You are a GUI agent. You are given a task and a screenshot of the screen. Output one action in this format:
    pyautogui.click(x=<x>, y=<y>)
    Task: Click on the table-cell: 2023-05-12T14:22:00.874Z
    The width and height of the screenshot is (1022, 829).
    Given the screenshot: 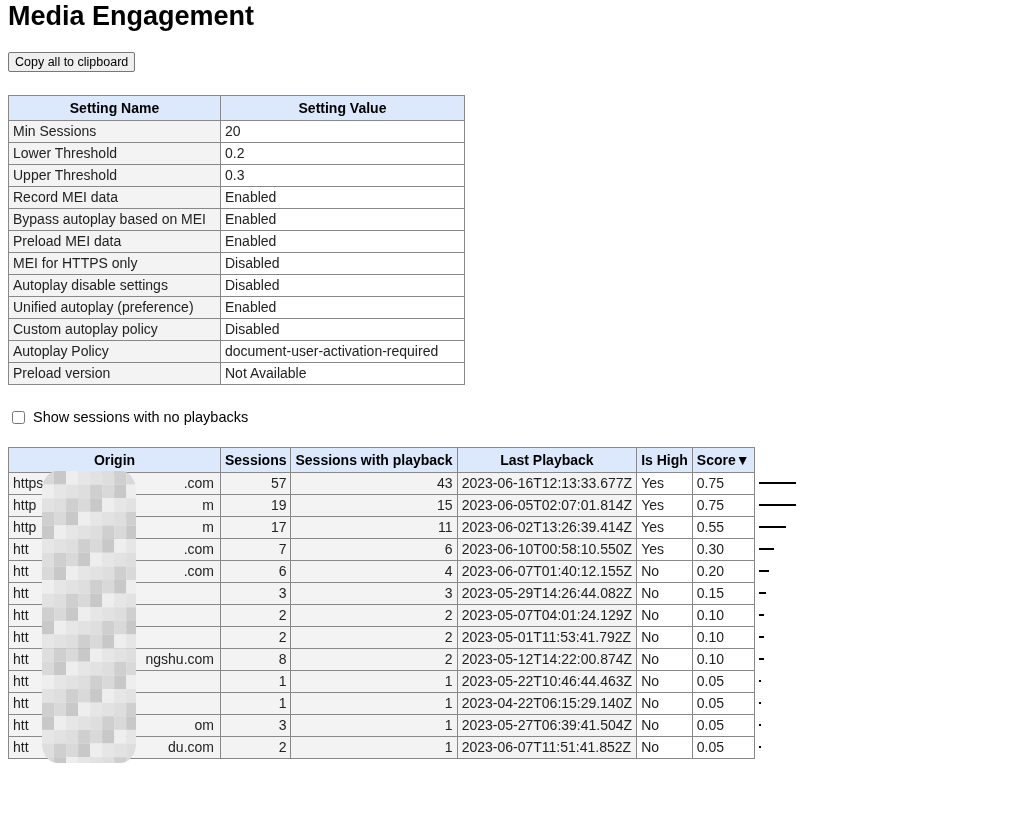 What is the action you would take?
    pyautogui.click(x=547, y=659)
    